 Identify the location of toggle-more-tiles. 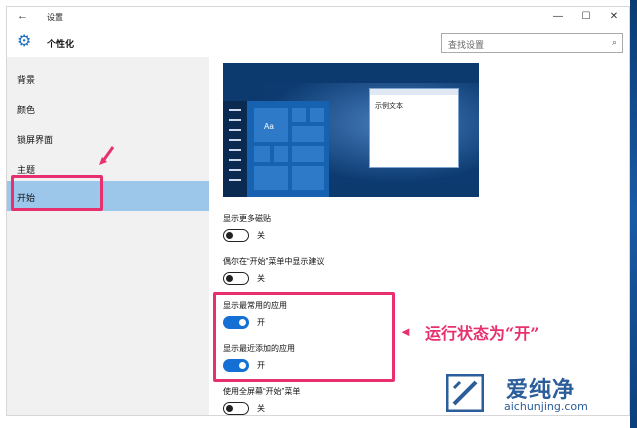
(236, 235).